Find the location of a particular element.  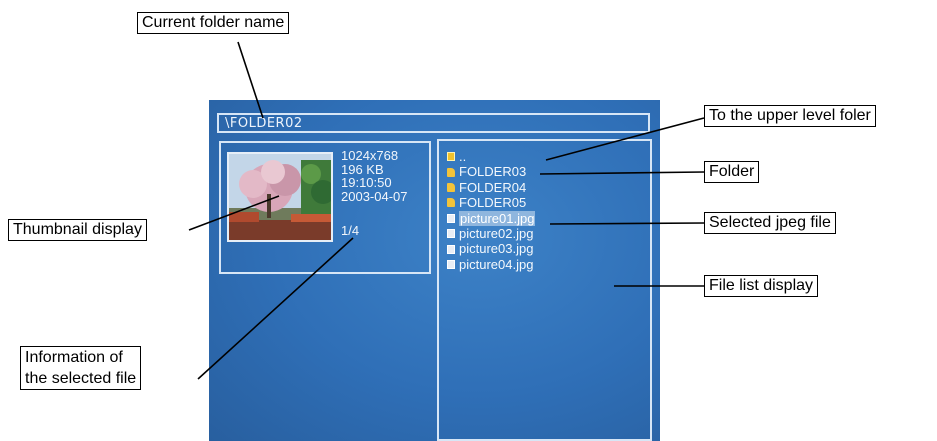

callout-current-folder-name: Current folder name is located at coordinates (213, 23).